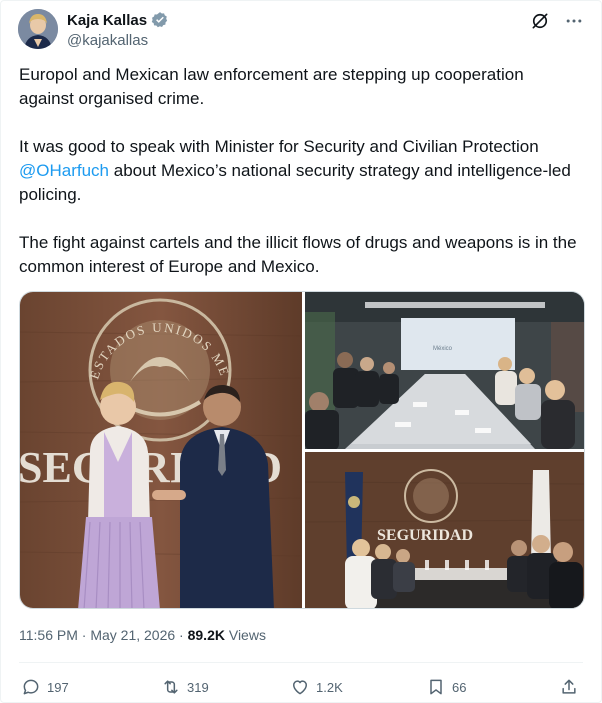  Describe the element at coordinates (107, 40) in the screenshot. I see `author-handle: @kajakallas` at that location.